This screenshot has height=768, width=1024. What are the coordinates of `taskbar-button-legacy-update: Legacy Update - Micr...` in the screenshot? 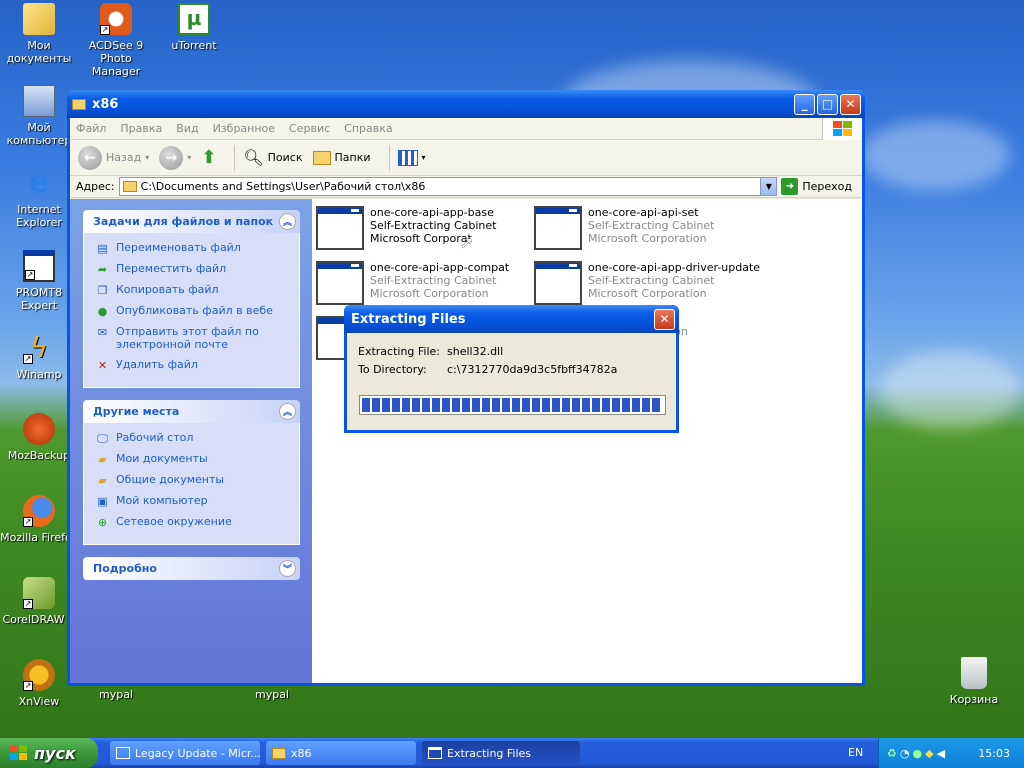 It's located at (185, 753).